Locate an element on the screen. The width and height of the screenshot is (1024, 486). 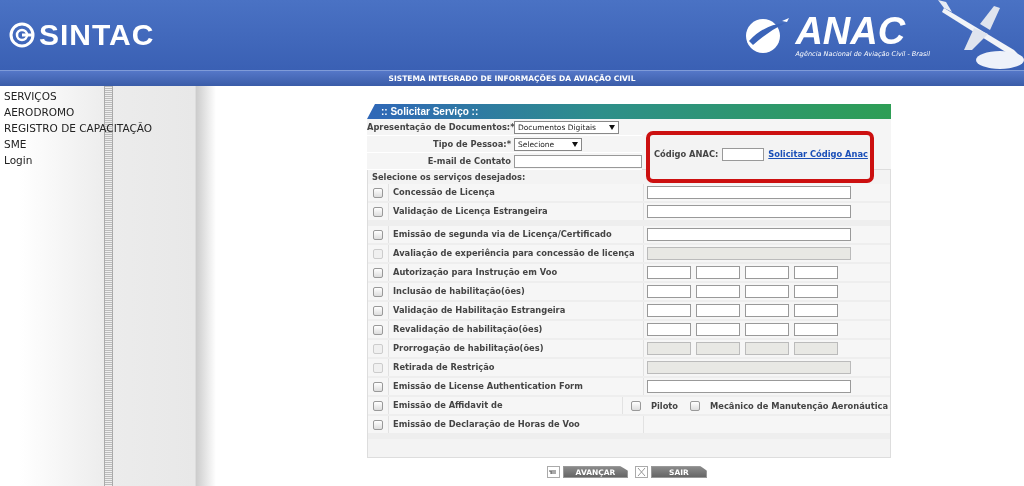
anac-code-field is located at coordinates (743, 154).